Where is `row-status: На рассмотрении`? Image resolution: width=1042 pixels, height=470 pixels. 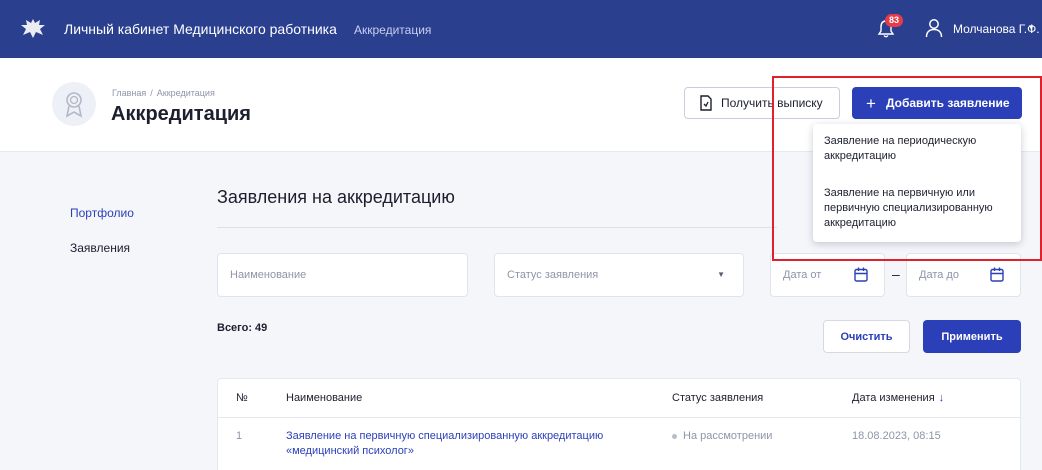
row-status: На рассмотрении is located at coordinates (722, 436).